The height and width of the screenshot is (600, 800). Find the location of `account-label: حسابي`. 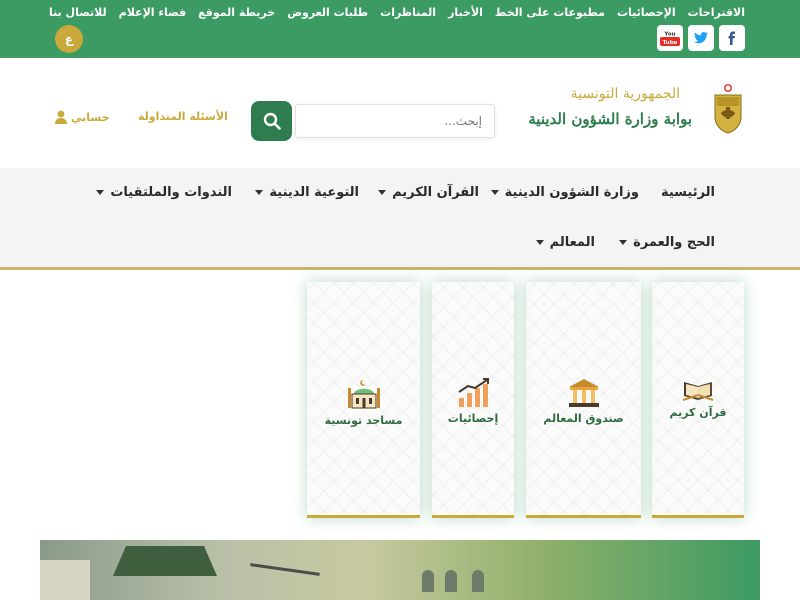

account-label: حسابي is located at coordinates (90, 117).